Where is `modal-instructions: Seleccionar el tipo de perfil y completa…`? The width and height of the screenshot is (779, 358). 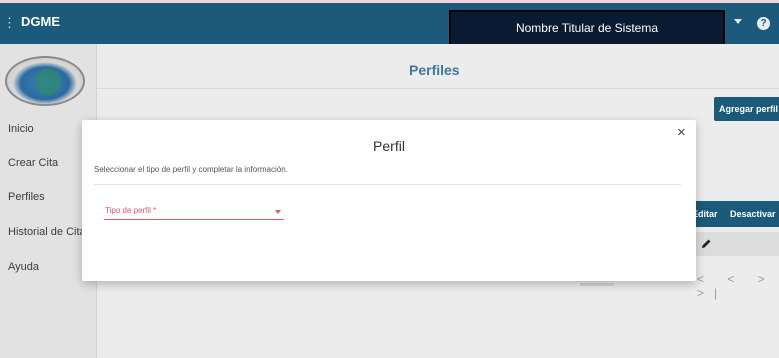 modal-instructions: Seleccionar el tipo de perfil y completa… is located at coordinates (191, 169).